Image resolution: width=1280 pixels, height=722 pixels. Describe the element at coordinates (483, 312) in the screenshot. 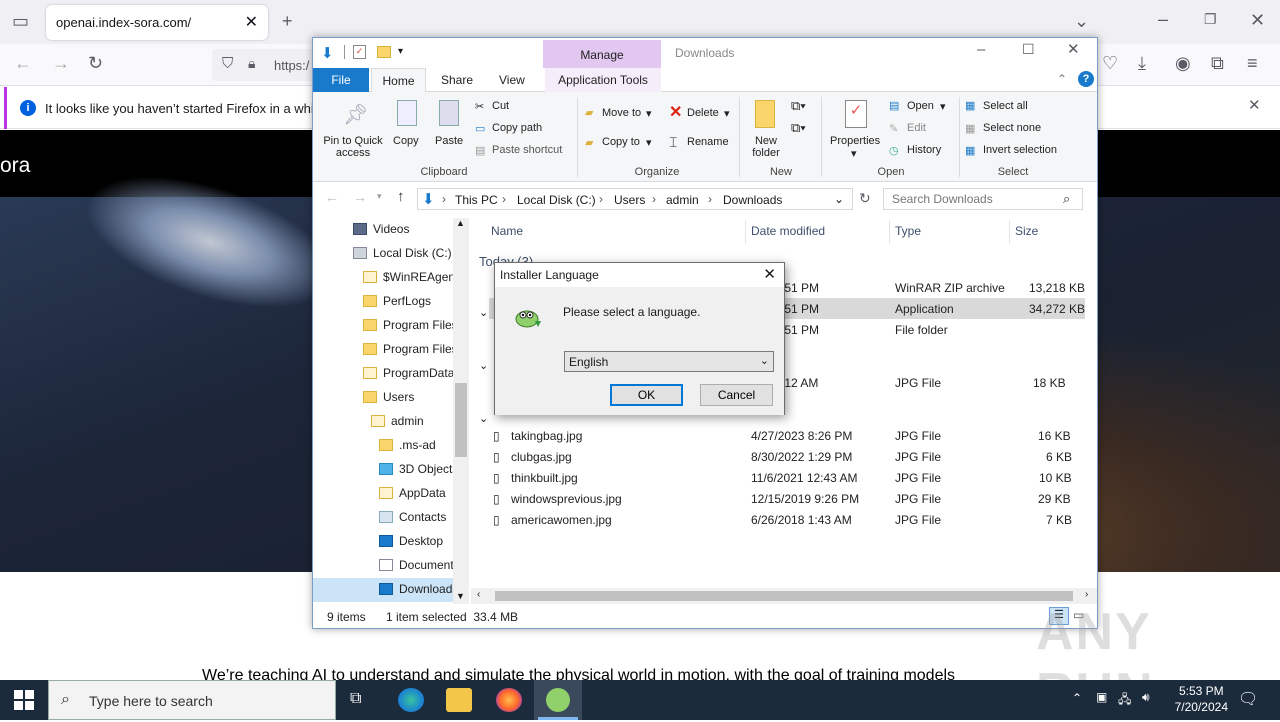

I see `group-collapse-icon: ⌄` at that location.